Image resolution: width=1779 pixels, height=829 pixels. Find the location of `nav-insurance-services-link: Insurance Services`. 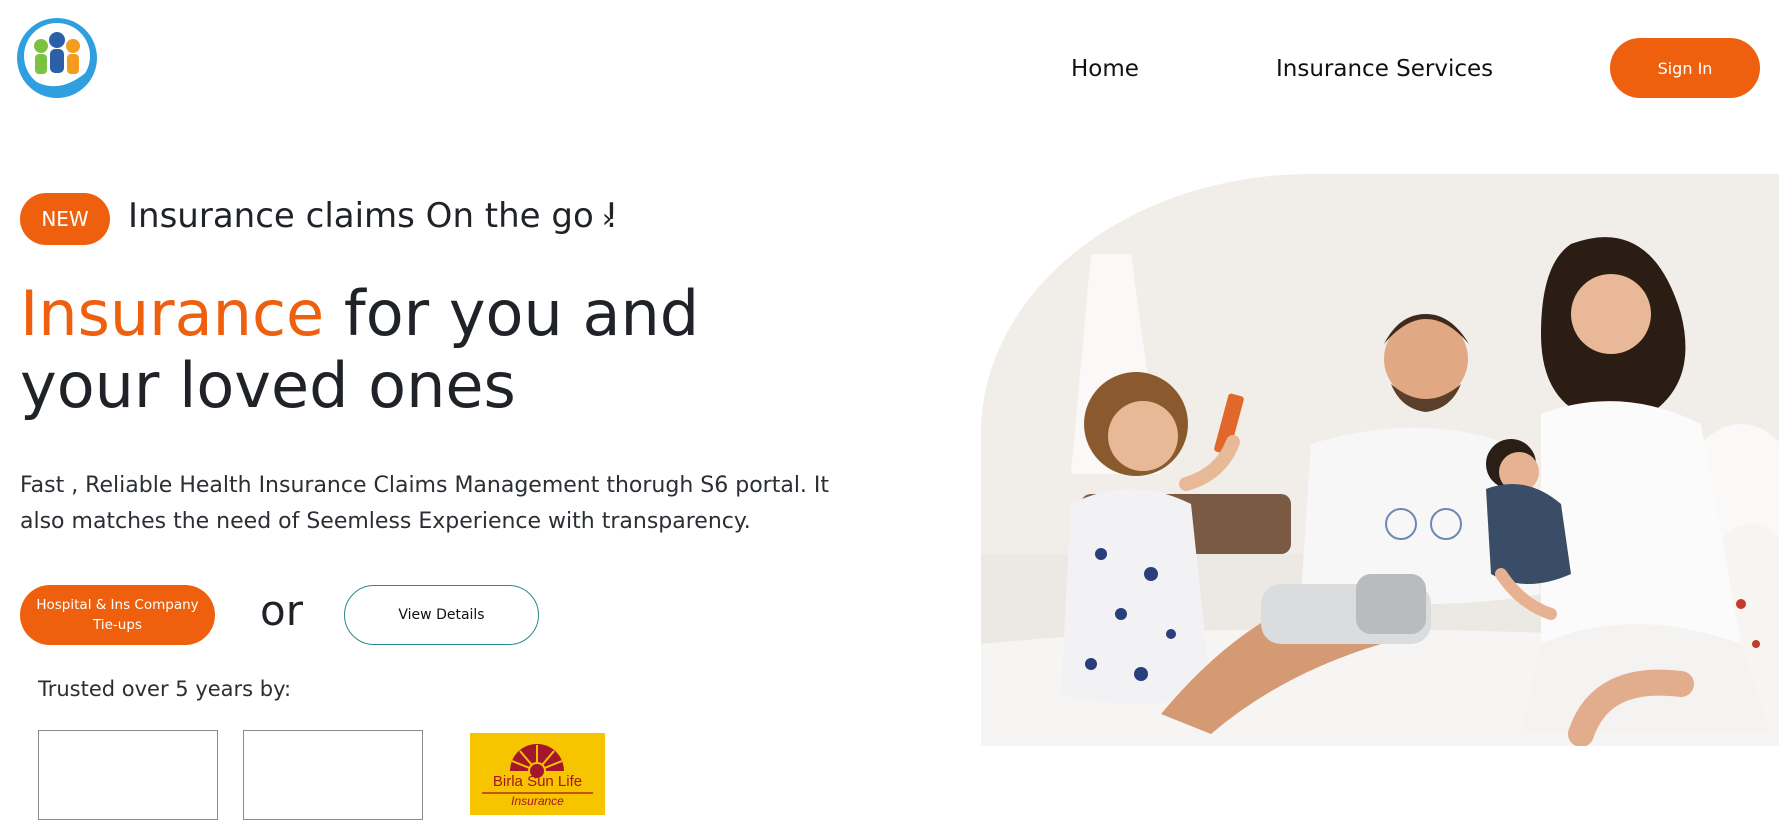

nav-insurance-services-link: Insurance Services is located at coordinates (1384, 69).